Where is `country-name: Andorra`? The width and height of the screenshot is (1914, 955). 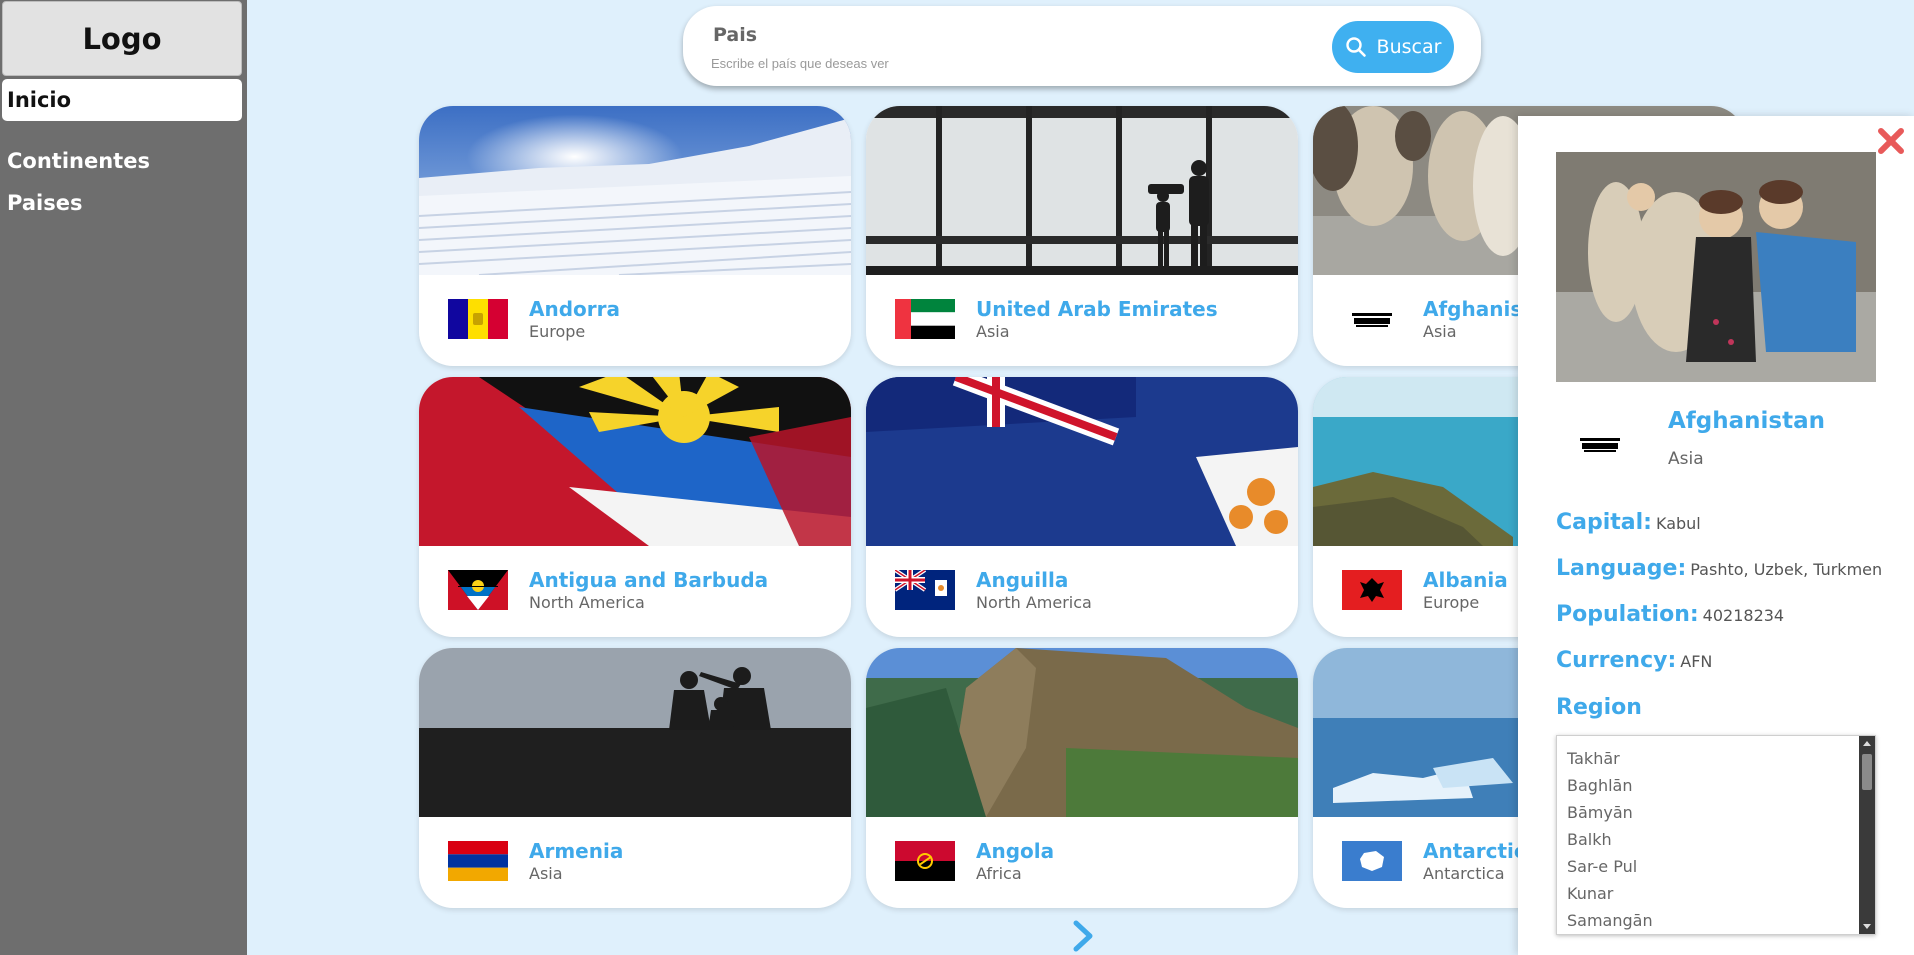 country-name: Andorra is located at coordinates (574, 309).